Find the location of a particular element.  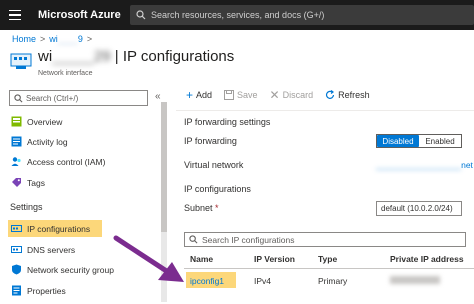

column-header-type: Type is located at coordinates (327, 259).